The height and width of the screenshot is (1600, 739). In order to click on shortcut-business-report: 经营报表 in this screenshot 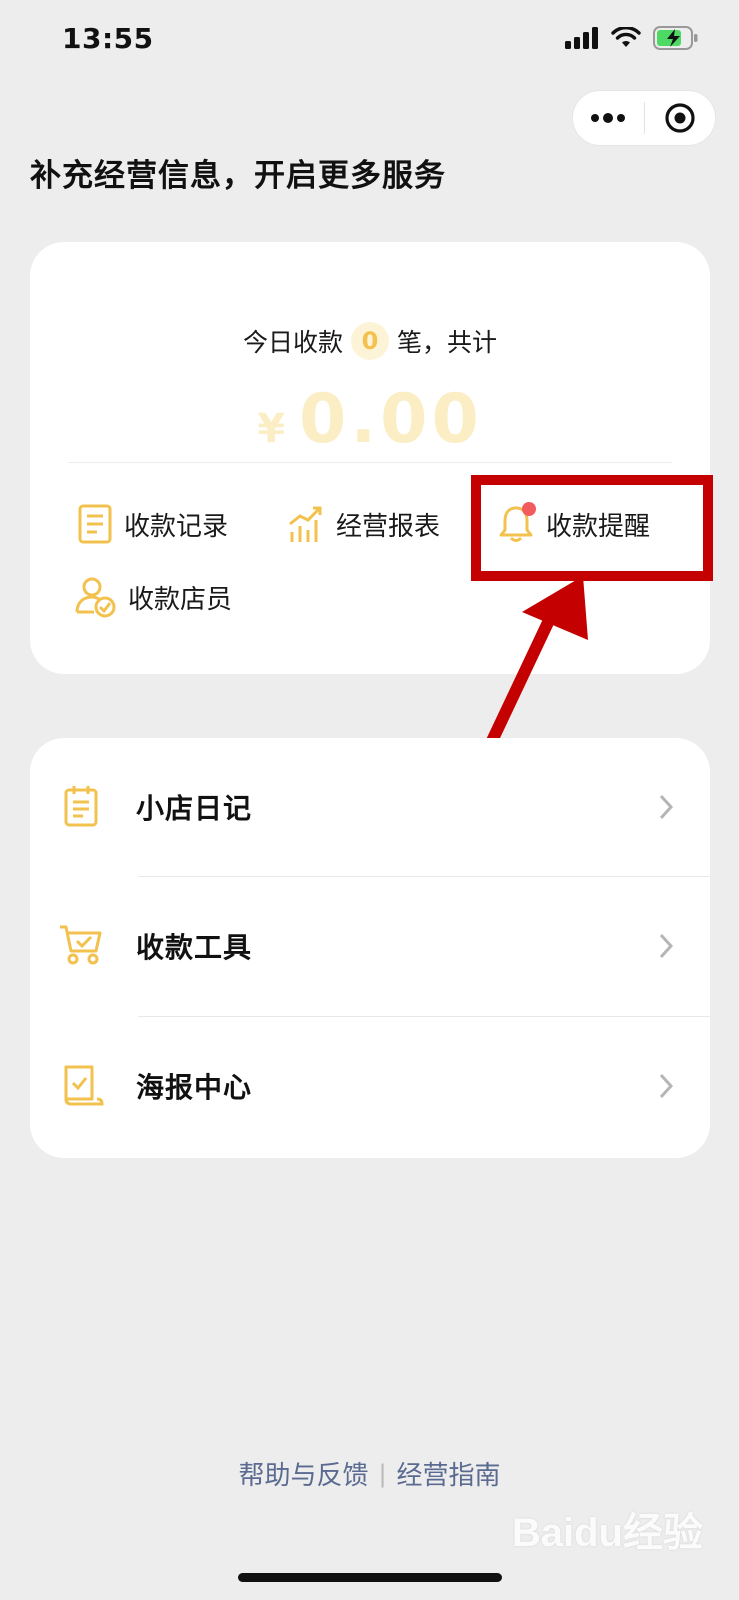, I will do `click(364, 524)`.